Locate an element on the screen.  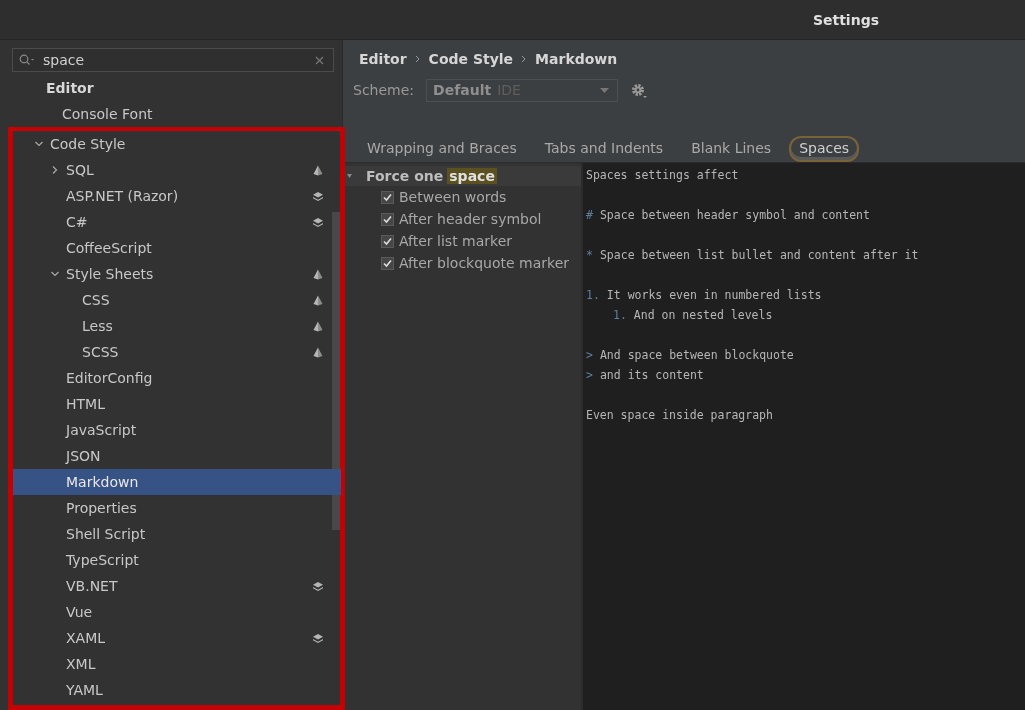
tree-item: ASP.NET (Razor) is located at coordinates (189, 196).